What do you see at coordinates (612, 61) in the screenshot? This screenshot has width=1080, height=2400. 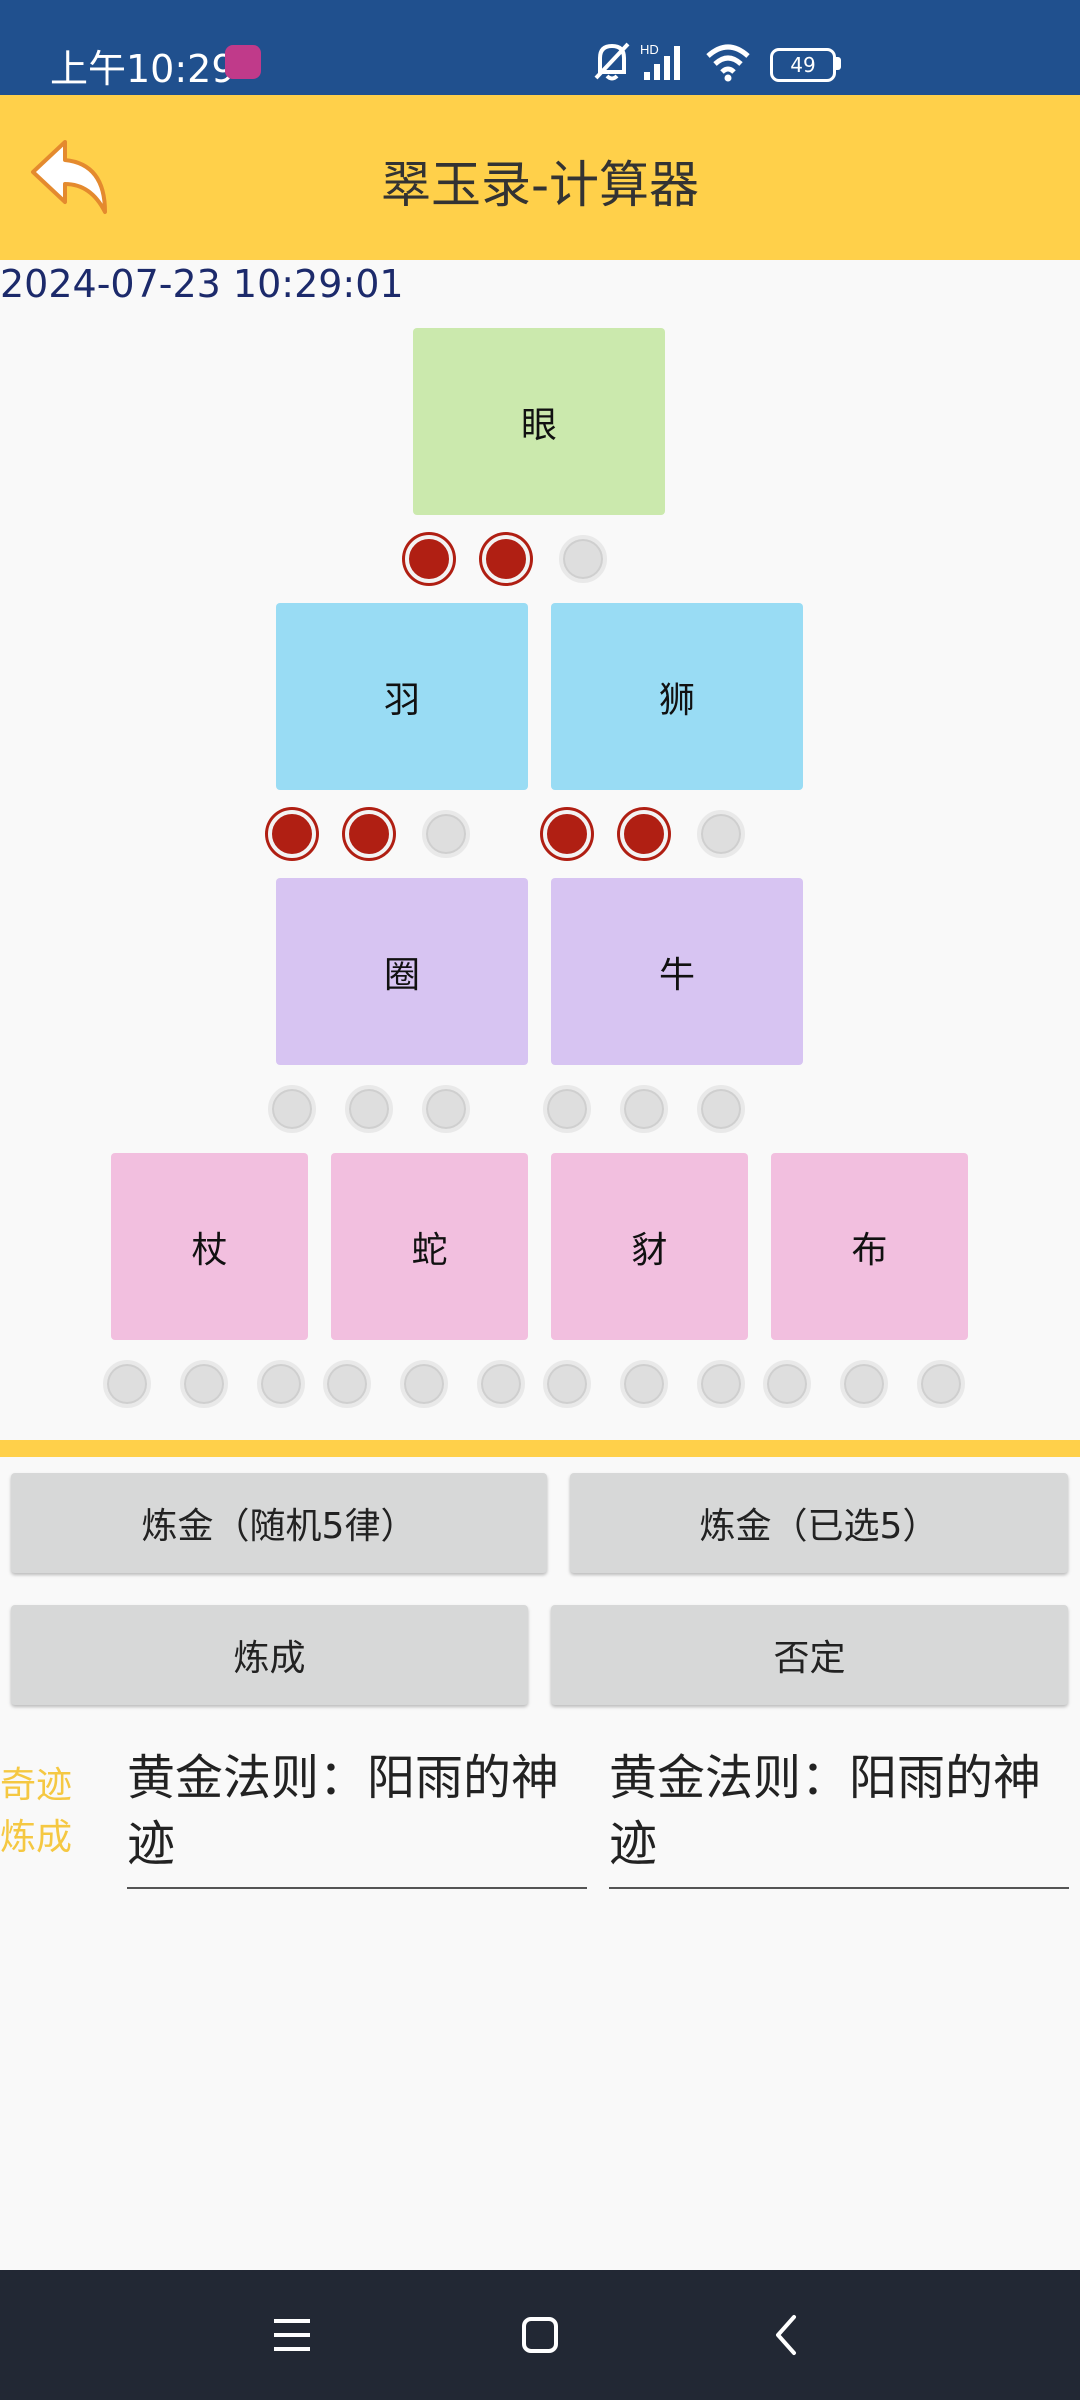 I see `mute-bell-icon` at bounding box center [612, 61].